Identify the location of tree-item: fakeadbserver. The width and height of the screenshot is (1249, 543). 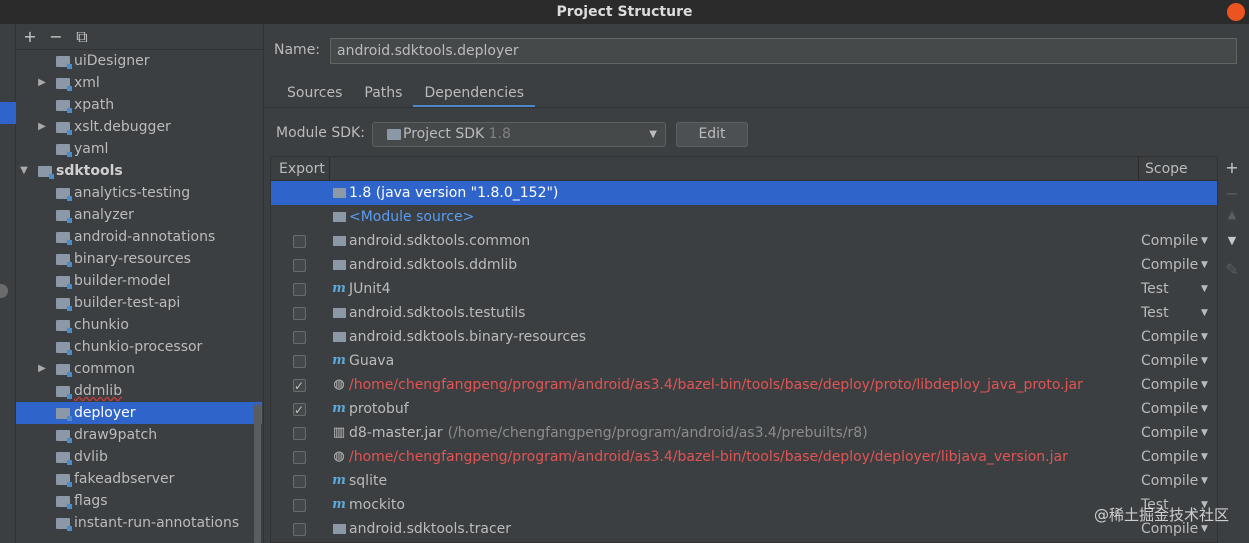
(139, 479).